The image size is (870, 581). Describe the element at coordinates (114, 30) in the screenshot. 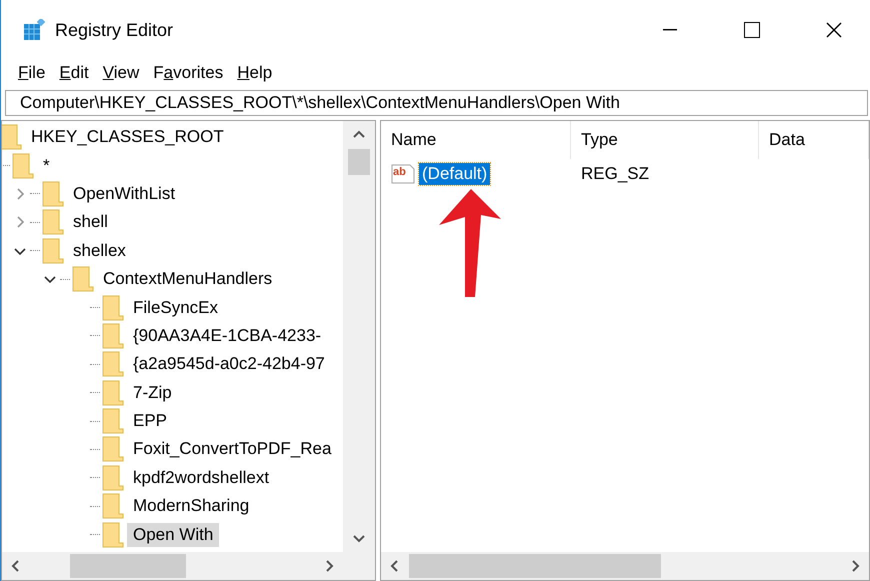

I see `window-title: Registry Editor` at that location.